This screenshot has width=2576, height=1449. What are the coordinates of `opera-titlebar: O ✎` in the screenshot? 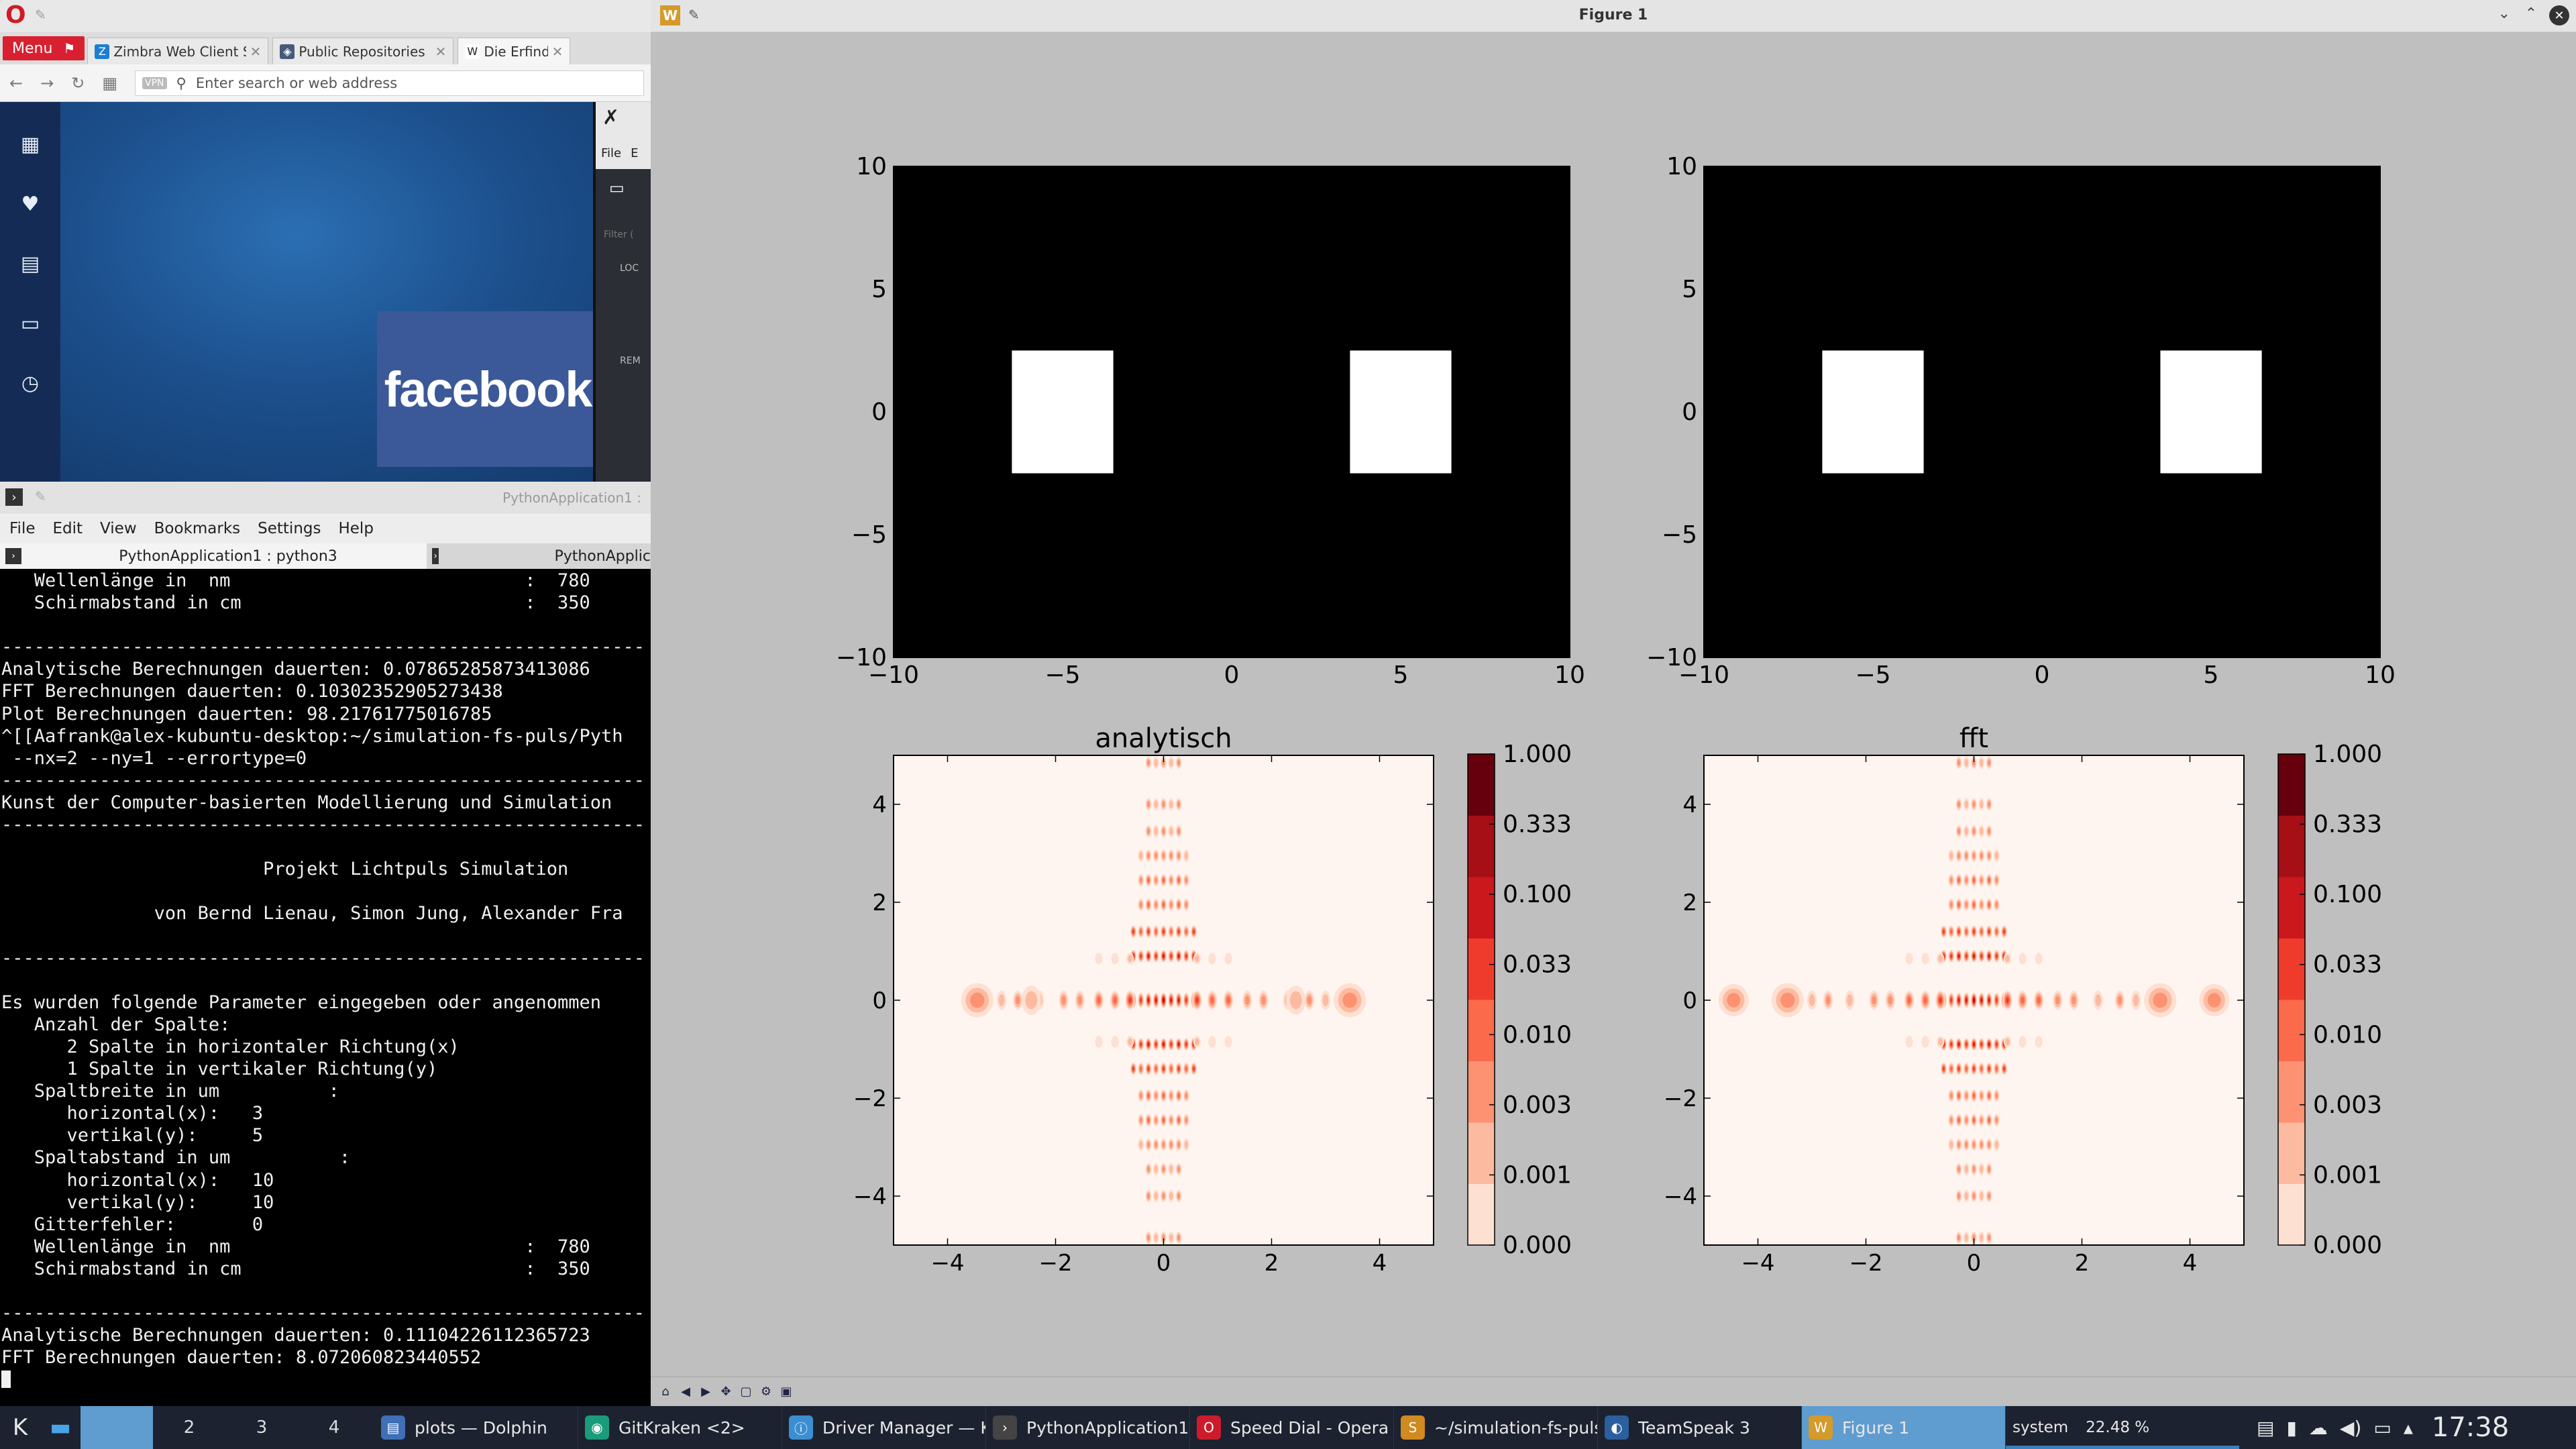 It's located at (325, 16).